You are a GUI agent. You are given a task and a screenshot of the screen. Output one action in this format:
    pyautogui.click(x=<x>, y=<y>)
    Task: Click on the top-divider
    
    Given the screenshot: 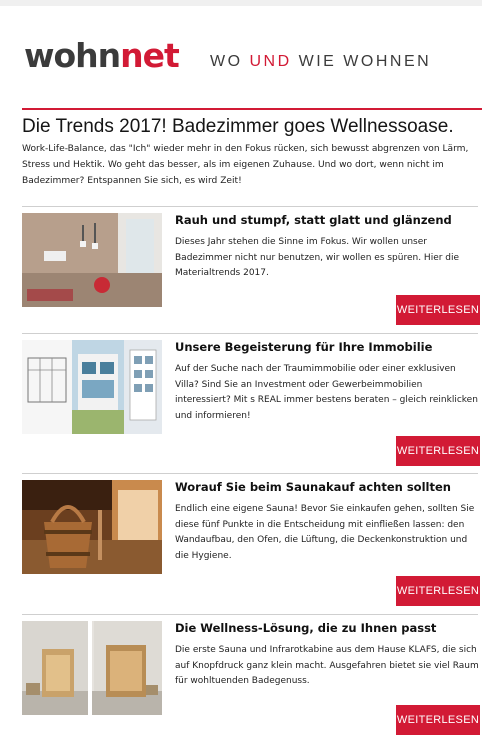 What is the action you would take?
    pyautogui.click(x=241, y=3)
    